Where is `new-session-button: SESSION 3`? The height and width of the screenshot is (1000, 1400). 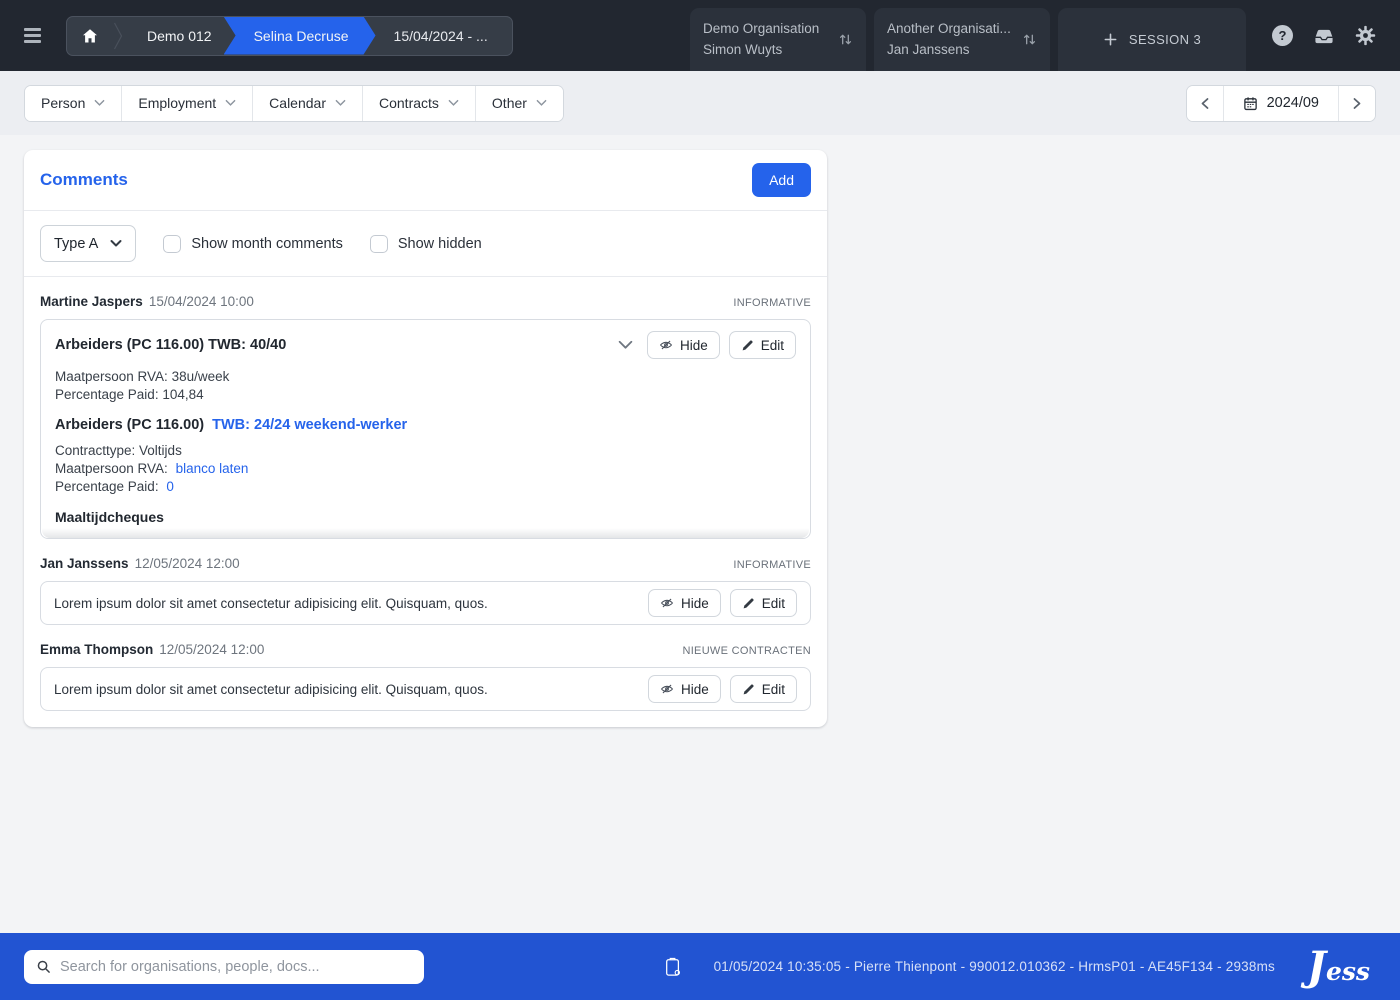
new-session-button: SESSION 3 is located at coordinates (1152, 39).